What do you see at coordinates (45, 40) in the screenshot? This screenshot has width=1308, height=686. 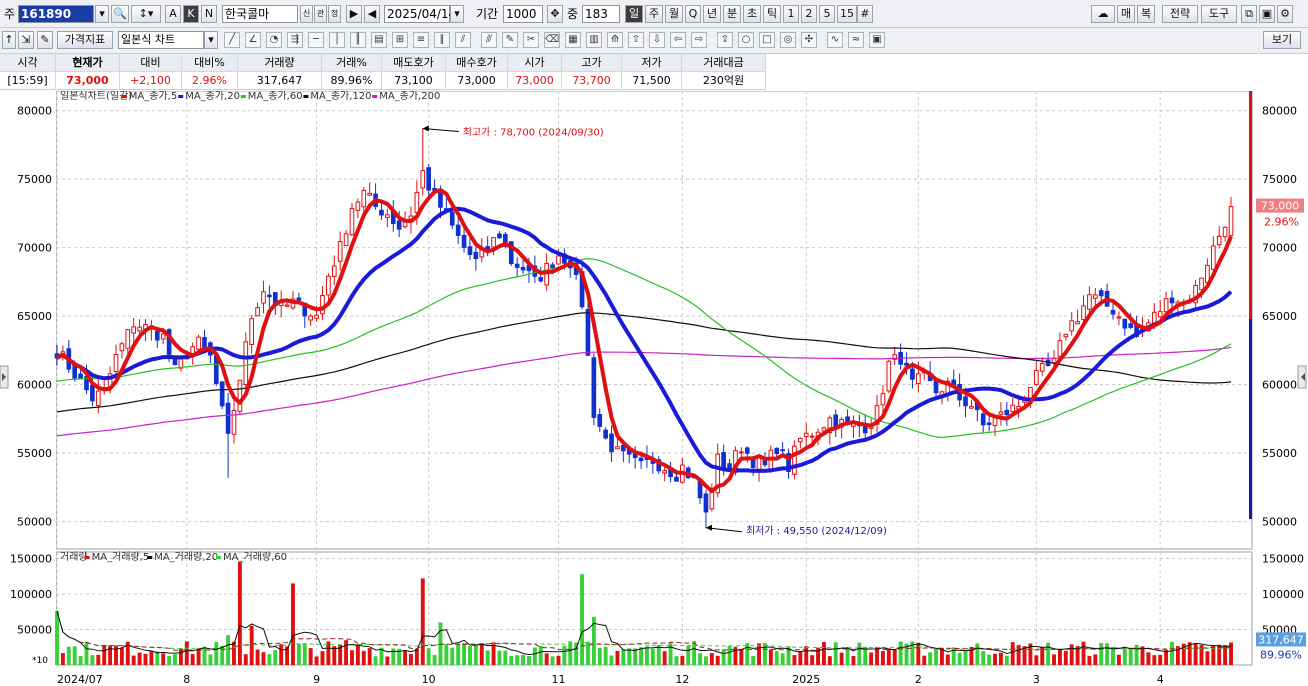 I see `edit-icon: ✎` at bounding box center [45, 40].